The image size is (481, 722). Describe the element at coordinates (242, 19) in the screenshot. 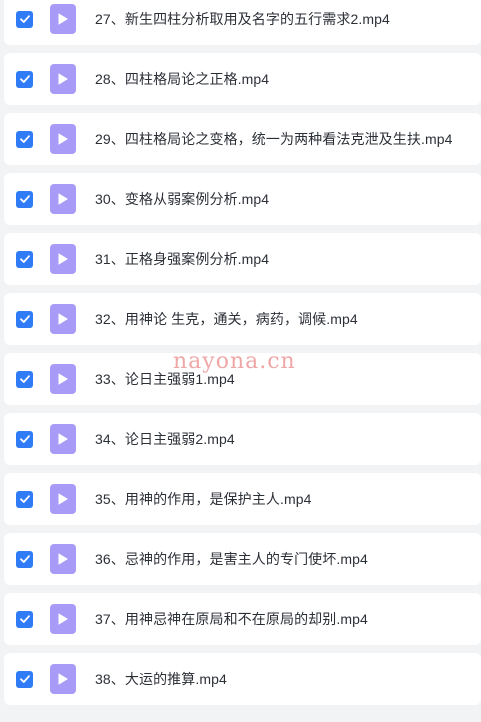

I see `file-name: 27、新生四柱分析取用及名字的五行需求2.mp4` at that location.